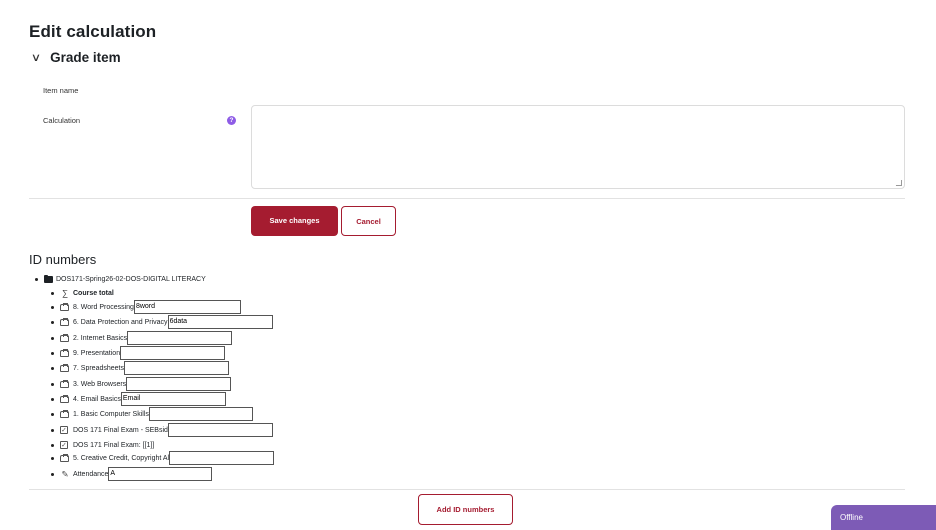 This screenshot has height=530, width=936. What do you see at coordinates (899, 183) in the screenshot?
I see `resize-handle-icon` at bounding box center [899, 183].